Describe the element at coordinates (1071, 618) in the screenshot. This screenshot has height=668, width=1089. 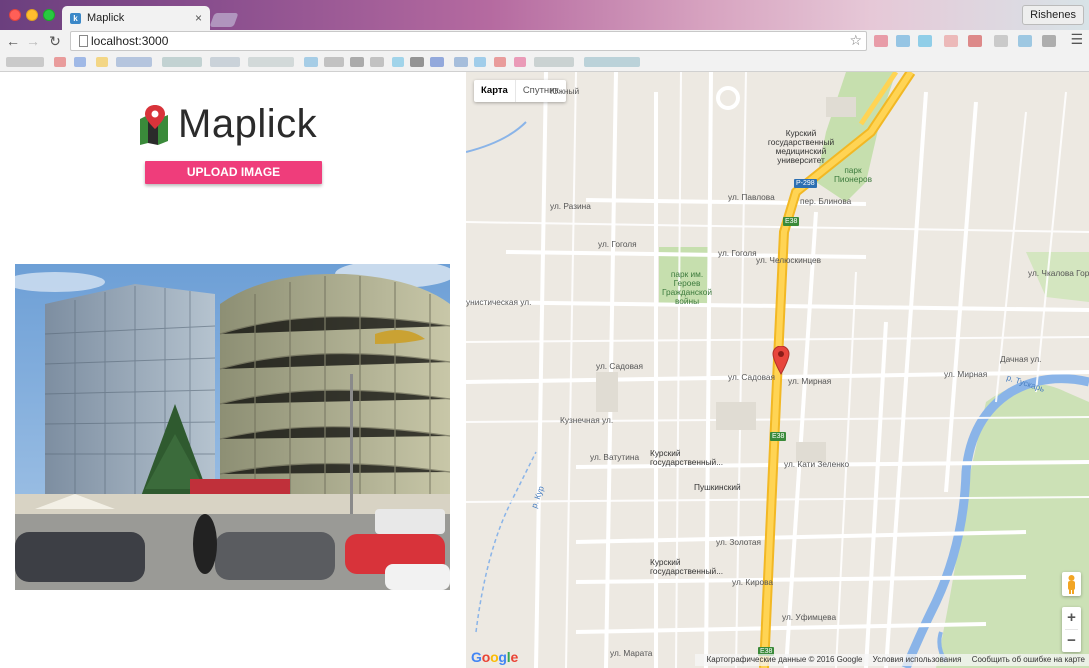
I see `zoom-in-button: +` at that location.